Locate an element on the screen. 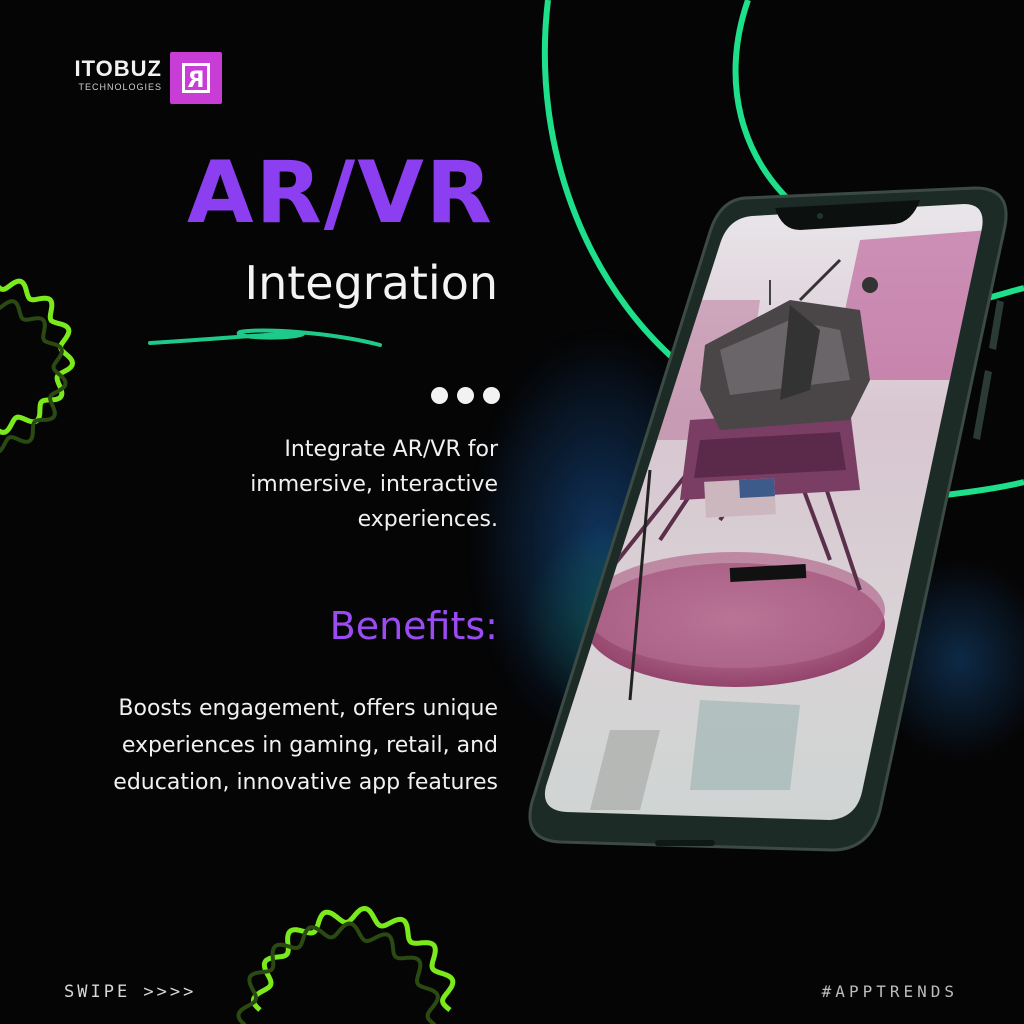 This screenshot has height=1024, width=1024. hashtag: #APPTRENDS is located at coordinates (889, 991).